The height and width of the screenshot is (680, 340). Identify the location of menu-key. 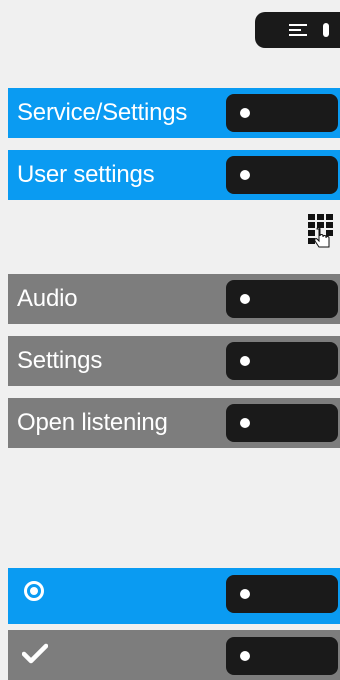
(297, 30).